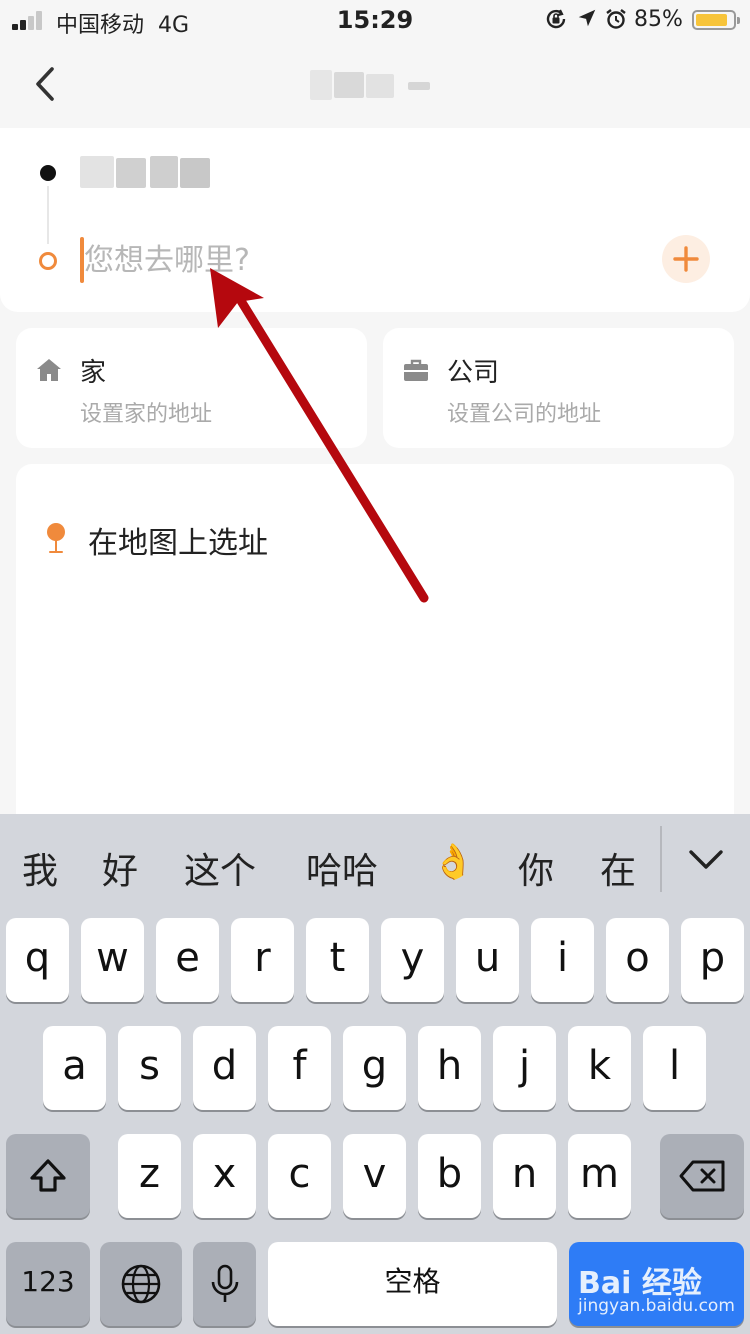 The width and height of the screenshot is (750, 1334). What do you see at coordinates (187, 960) in the screenshot?
I see `key-e: e` at bounding box center [187, 960].